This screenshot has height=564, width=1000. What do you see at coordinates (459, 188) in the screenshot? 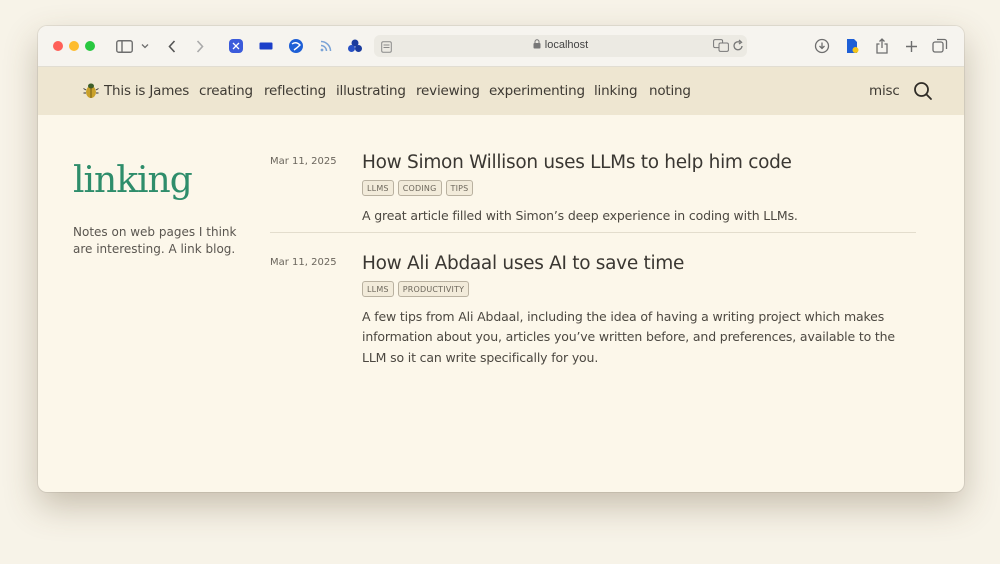
I see `tag-tips: TIPS` at bounding box center [459, 188].